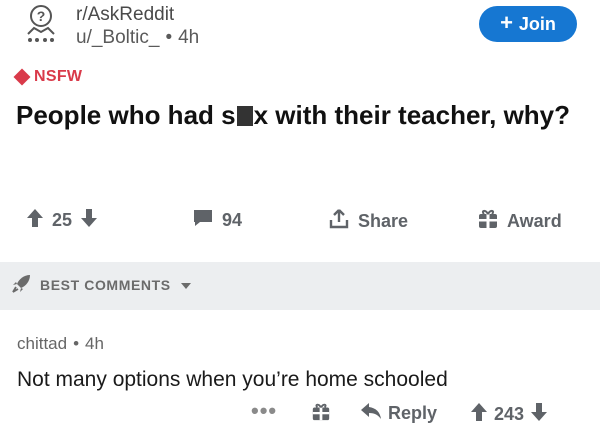  I want to click on comment-icon, so click(203, 220).